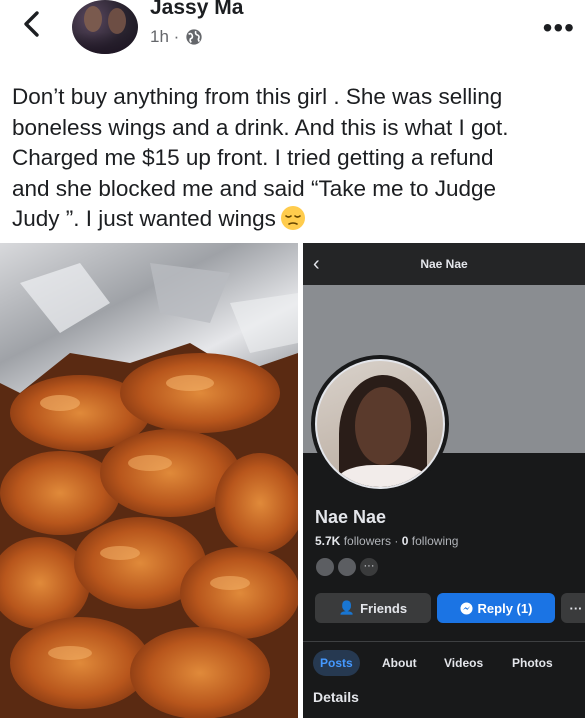 The height and width of the screenshot is (718, 585). What do you see at coordinates (164, 37) in the screenshot?
I see `post-time: 1h ·` at bounding box center [164, 37].